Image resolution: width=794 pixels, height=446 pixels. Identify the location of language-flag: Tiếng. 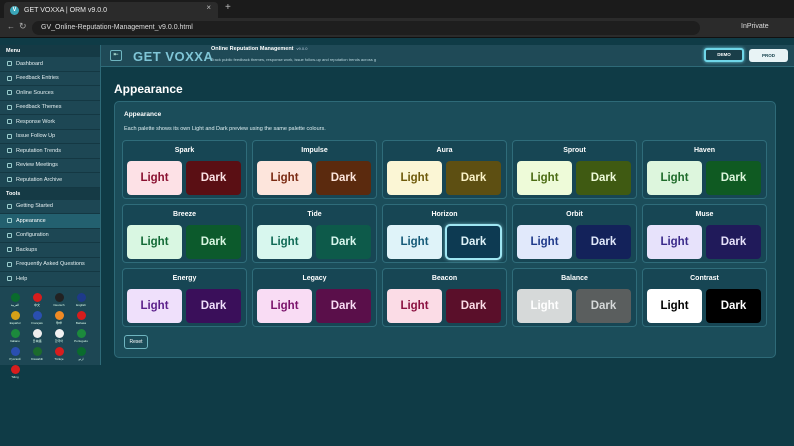
(15, 372).